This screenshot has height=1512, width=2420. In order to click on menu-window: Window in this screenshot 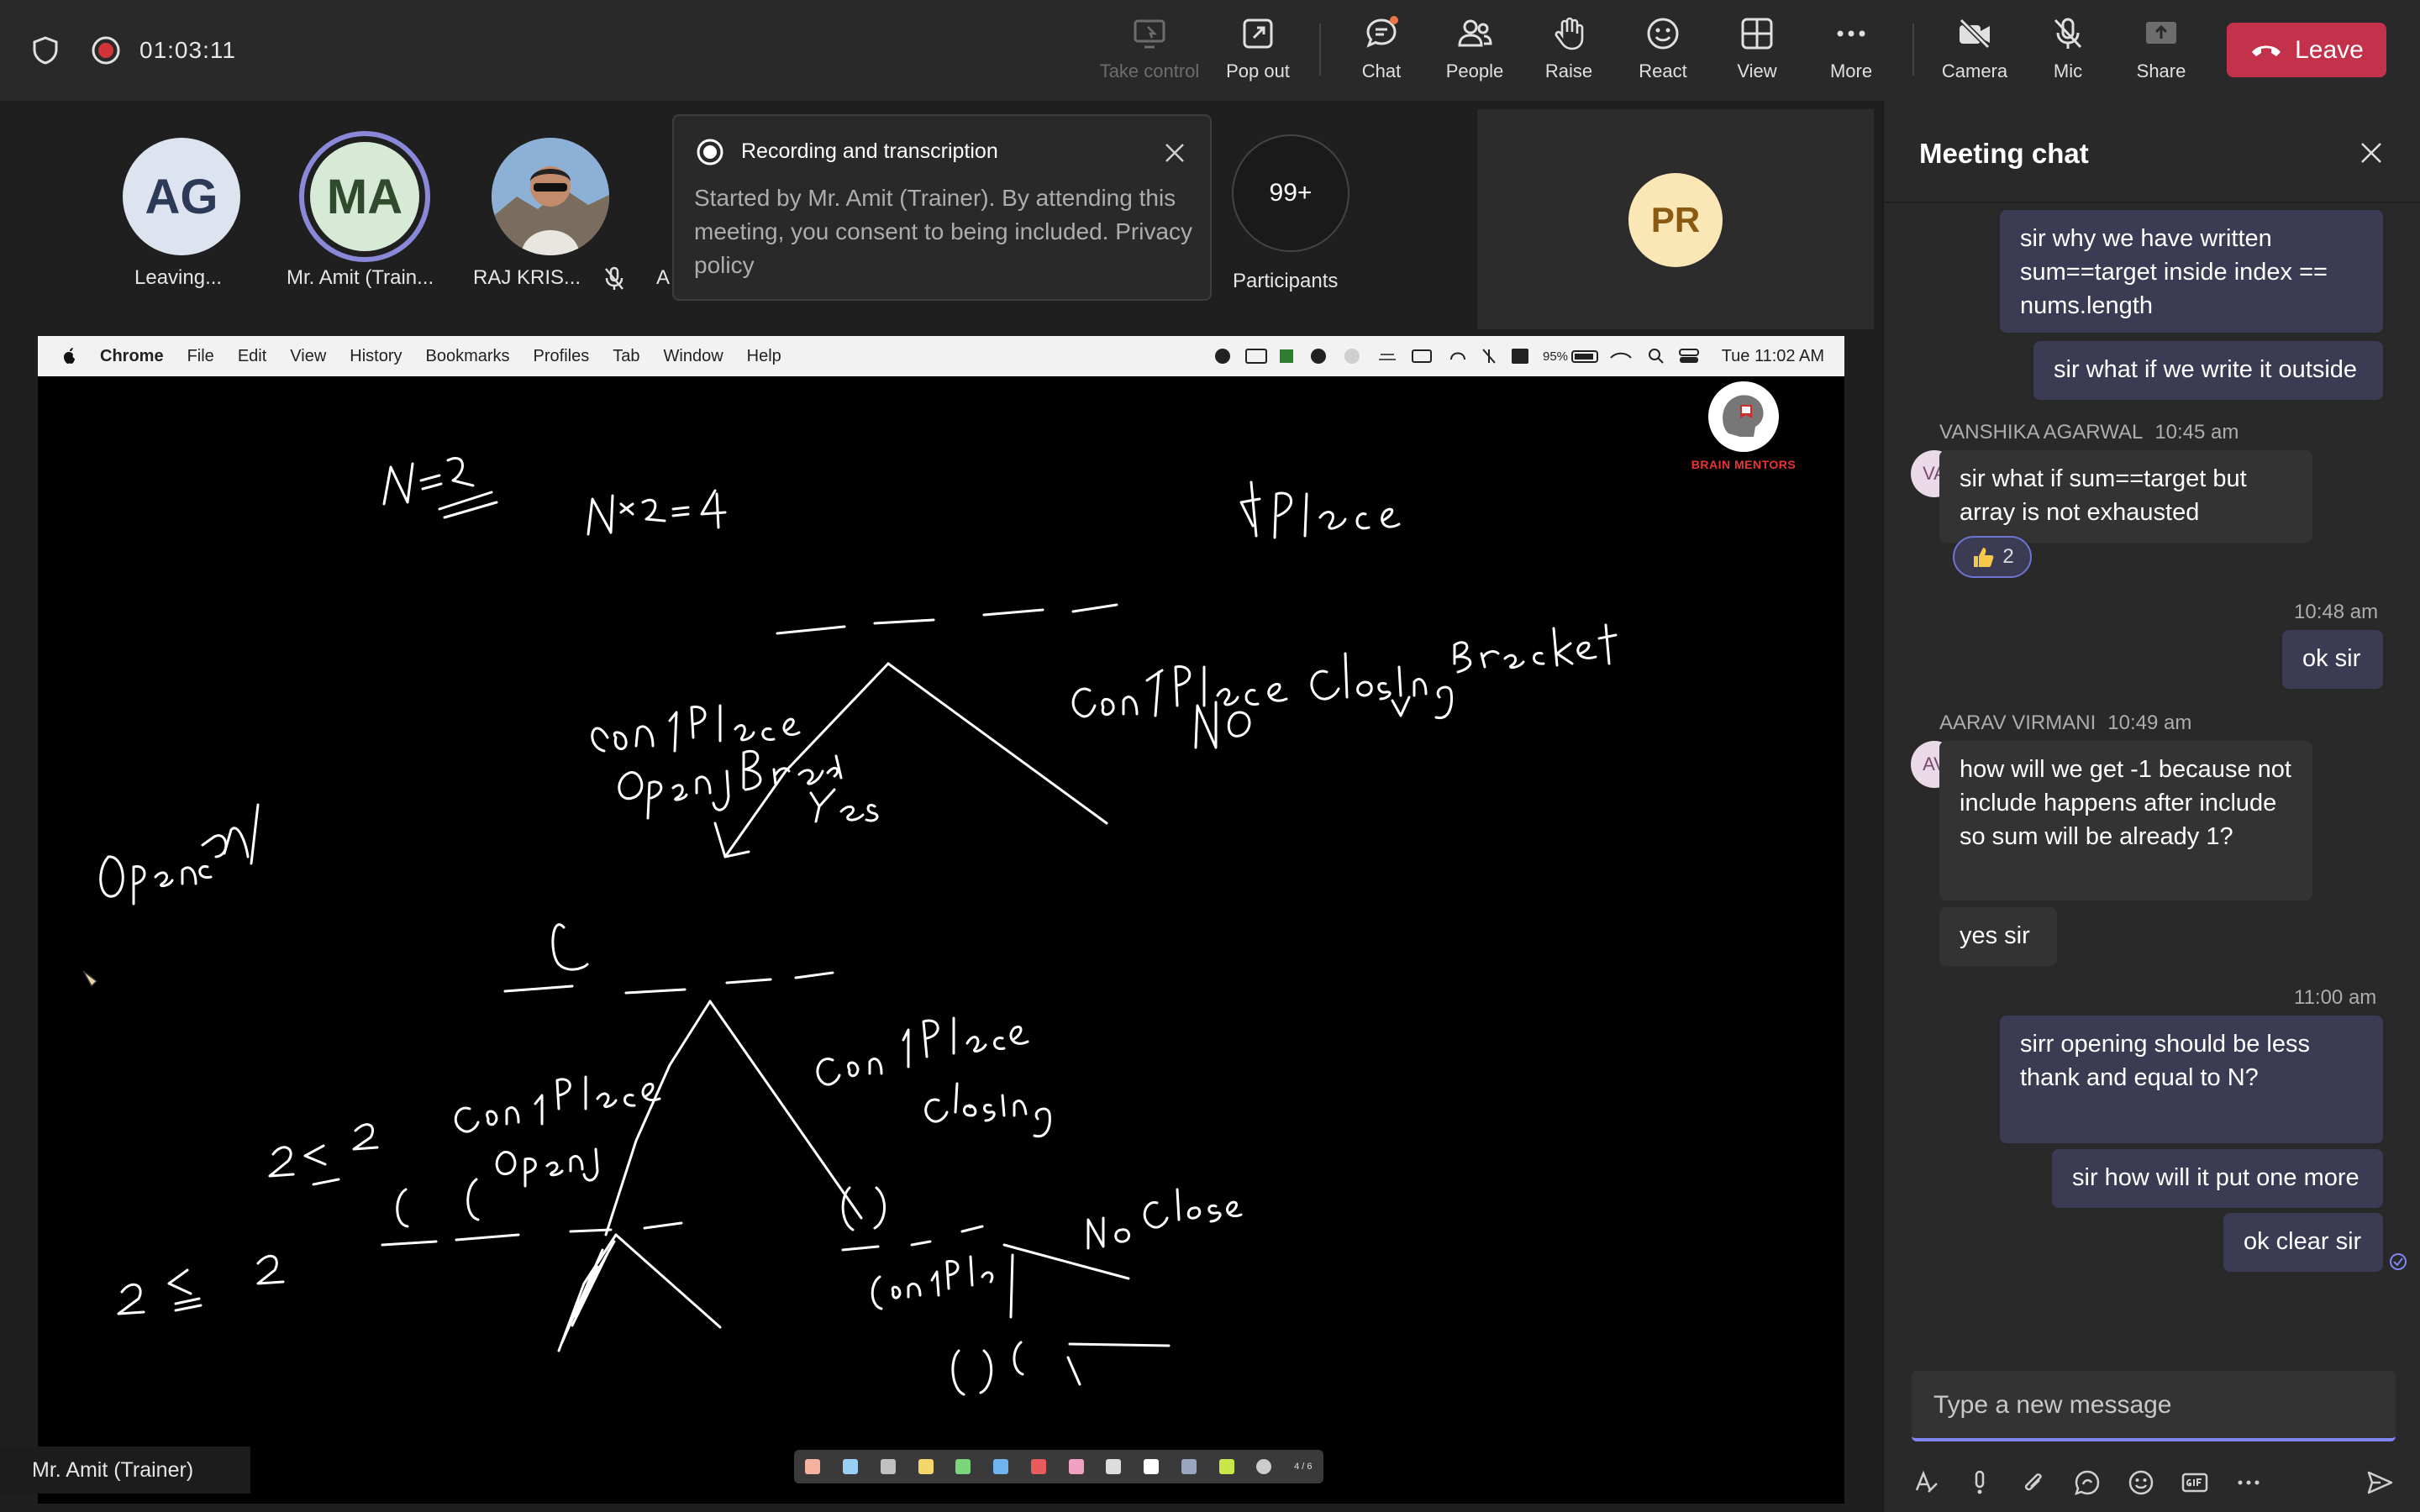, I will do `click(693, 355)`.